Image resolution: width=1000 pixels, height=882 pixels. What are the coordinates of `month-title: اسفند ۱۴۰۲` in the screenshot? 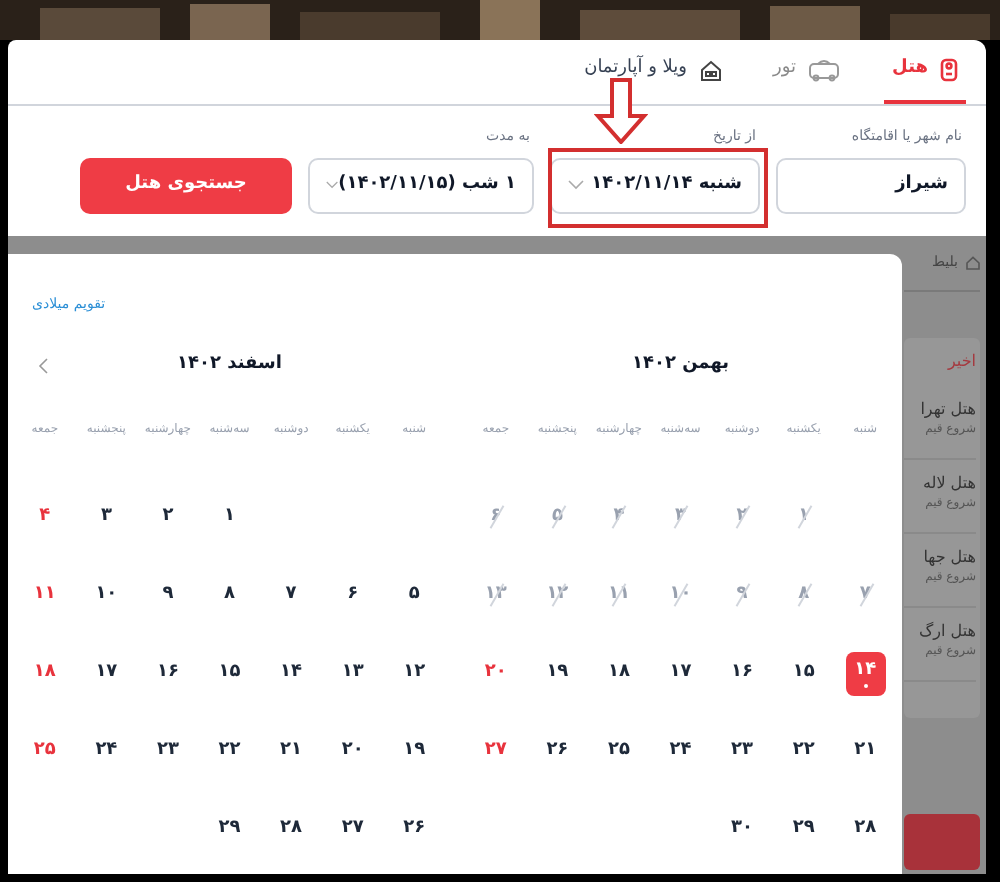 It's located at (229, 365).